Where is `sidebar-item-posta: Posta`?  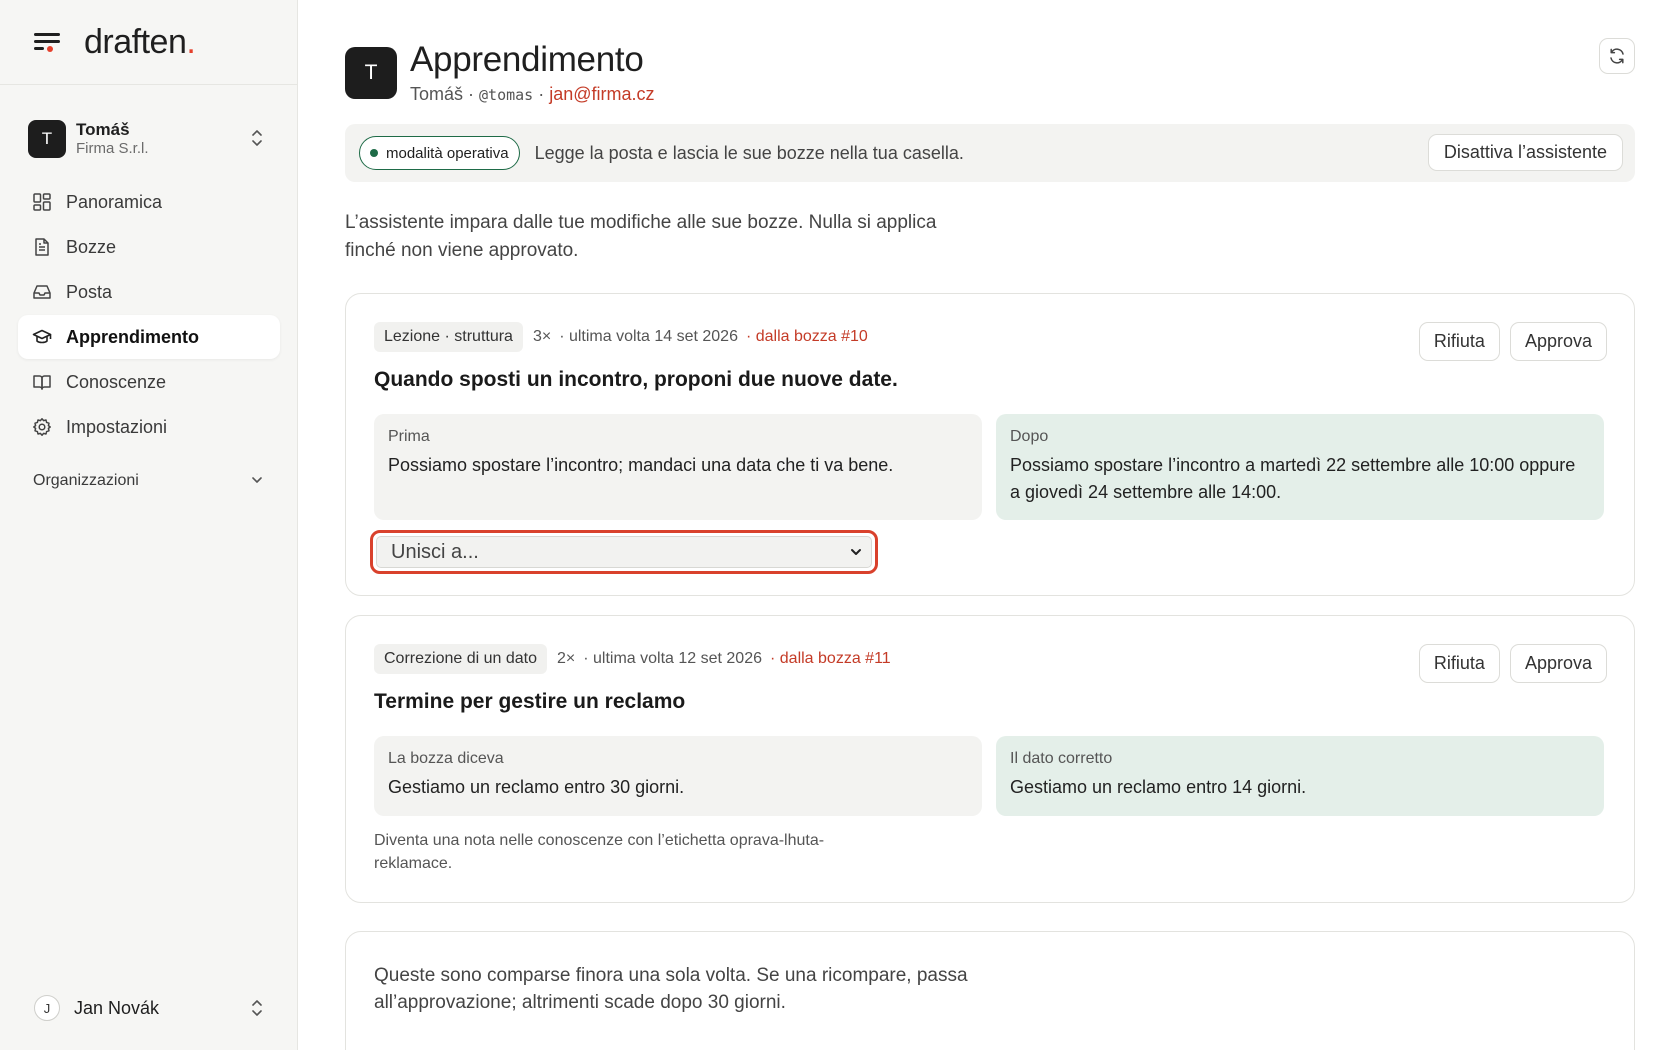
sidebar-item-posta: Posta is located at coordinates (149, 292).